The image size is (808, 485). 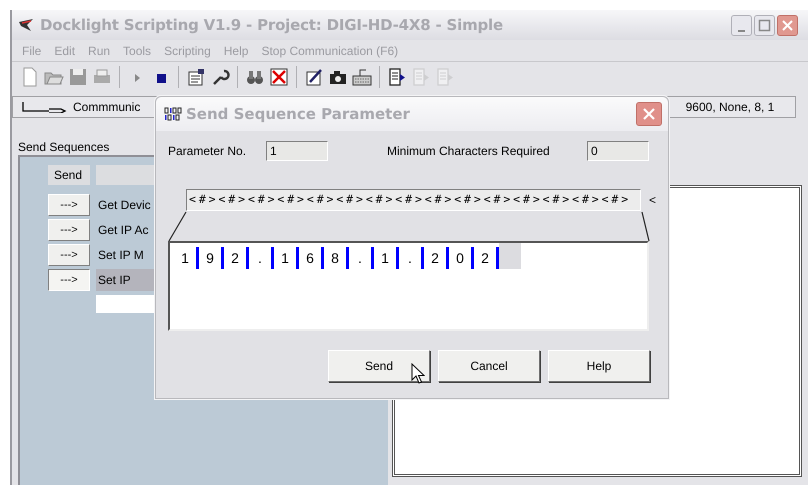 I want to click on minimum-characters-field: 0, so click(x=618, y=151).